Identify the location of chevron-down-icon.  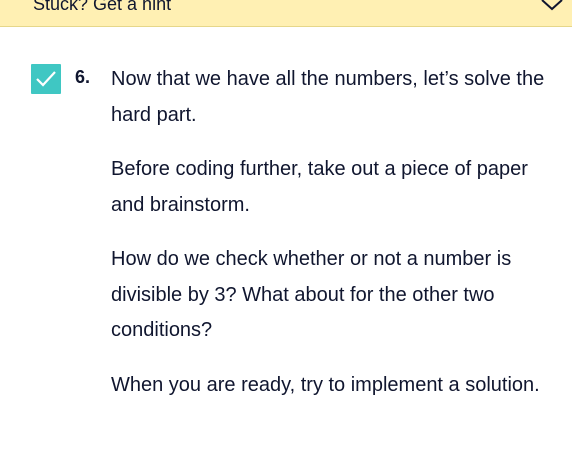
(552, 6).